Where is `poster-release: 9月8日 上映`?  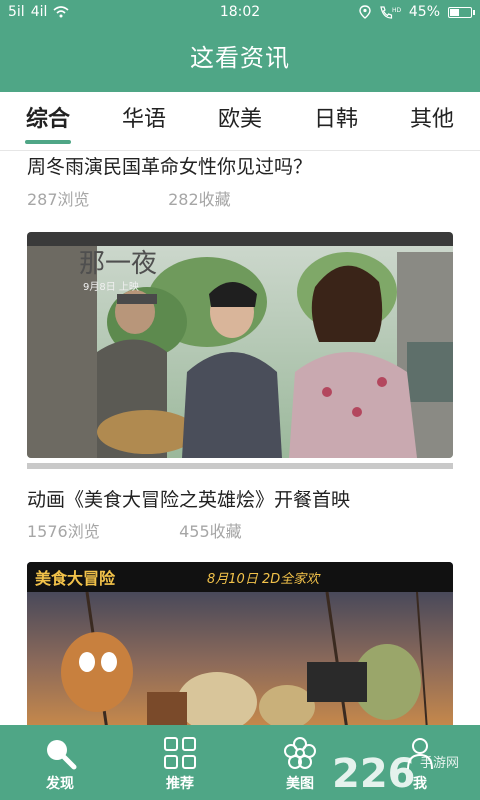 poster-release: 9月8日 上映 is located at coordinates (111, 287).